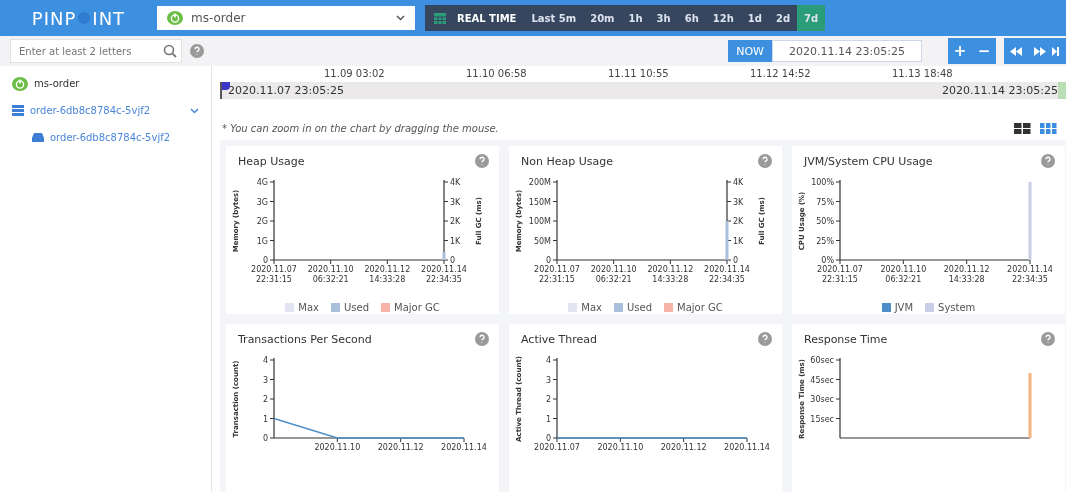  Describe the element at coordinates (539, 202) in the screenshot. I see `axis-tick-label: 150M` at that location.